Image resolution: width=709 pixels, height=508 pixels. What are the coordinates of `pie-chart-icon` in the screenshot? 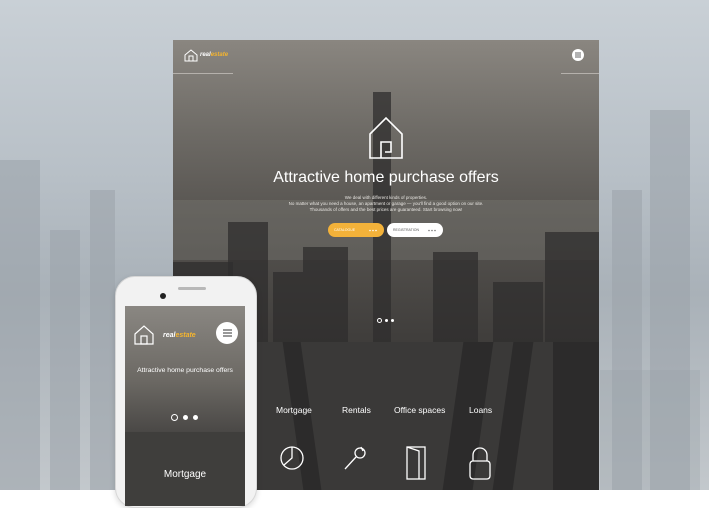 It's located at (292, 460).